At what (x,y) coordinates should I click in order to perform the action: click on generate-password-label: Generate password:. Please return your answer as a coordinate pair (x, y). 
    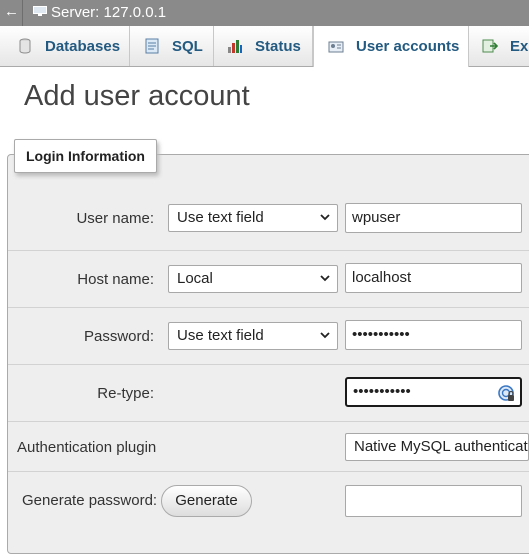
    Looking at the image, I should click on (90, 500).